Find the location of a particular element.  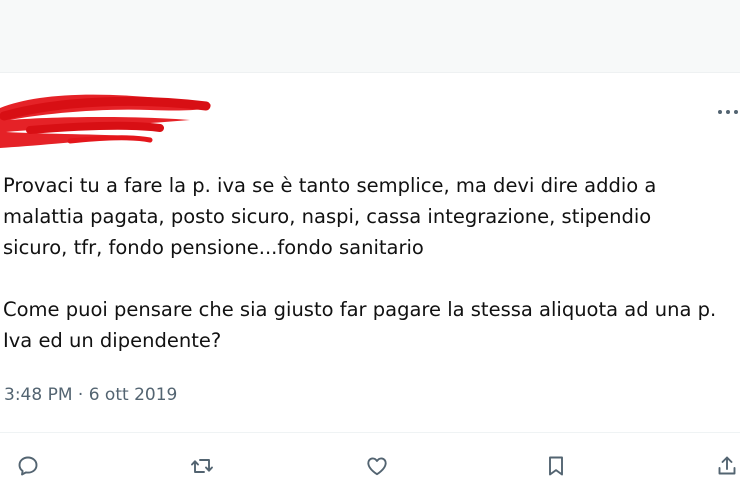

heart-icon is located at coordinates (377, 466).